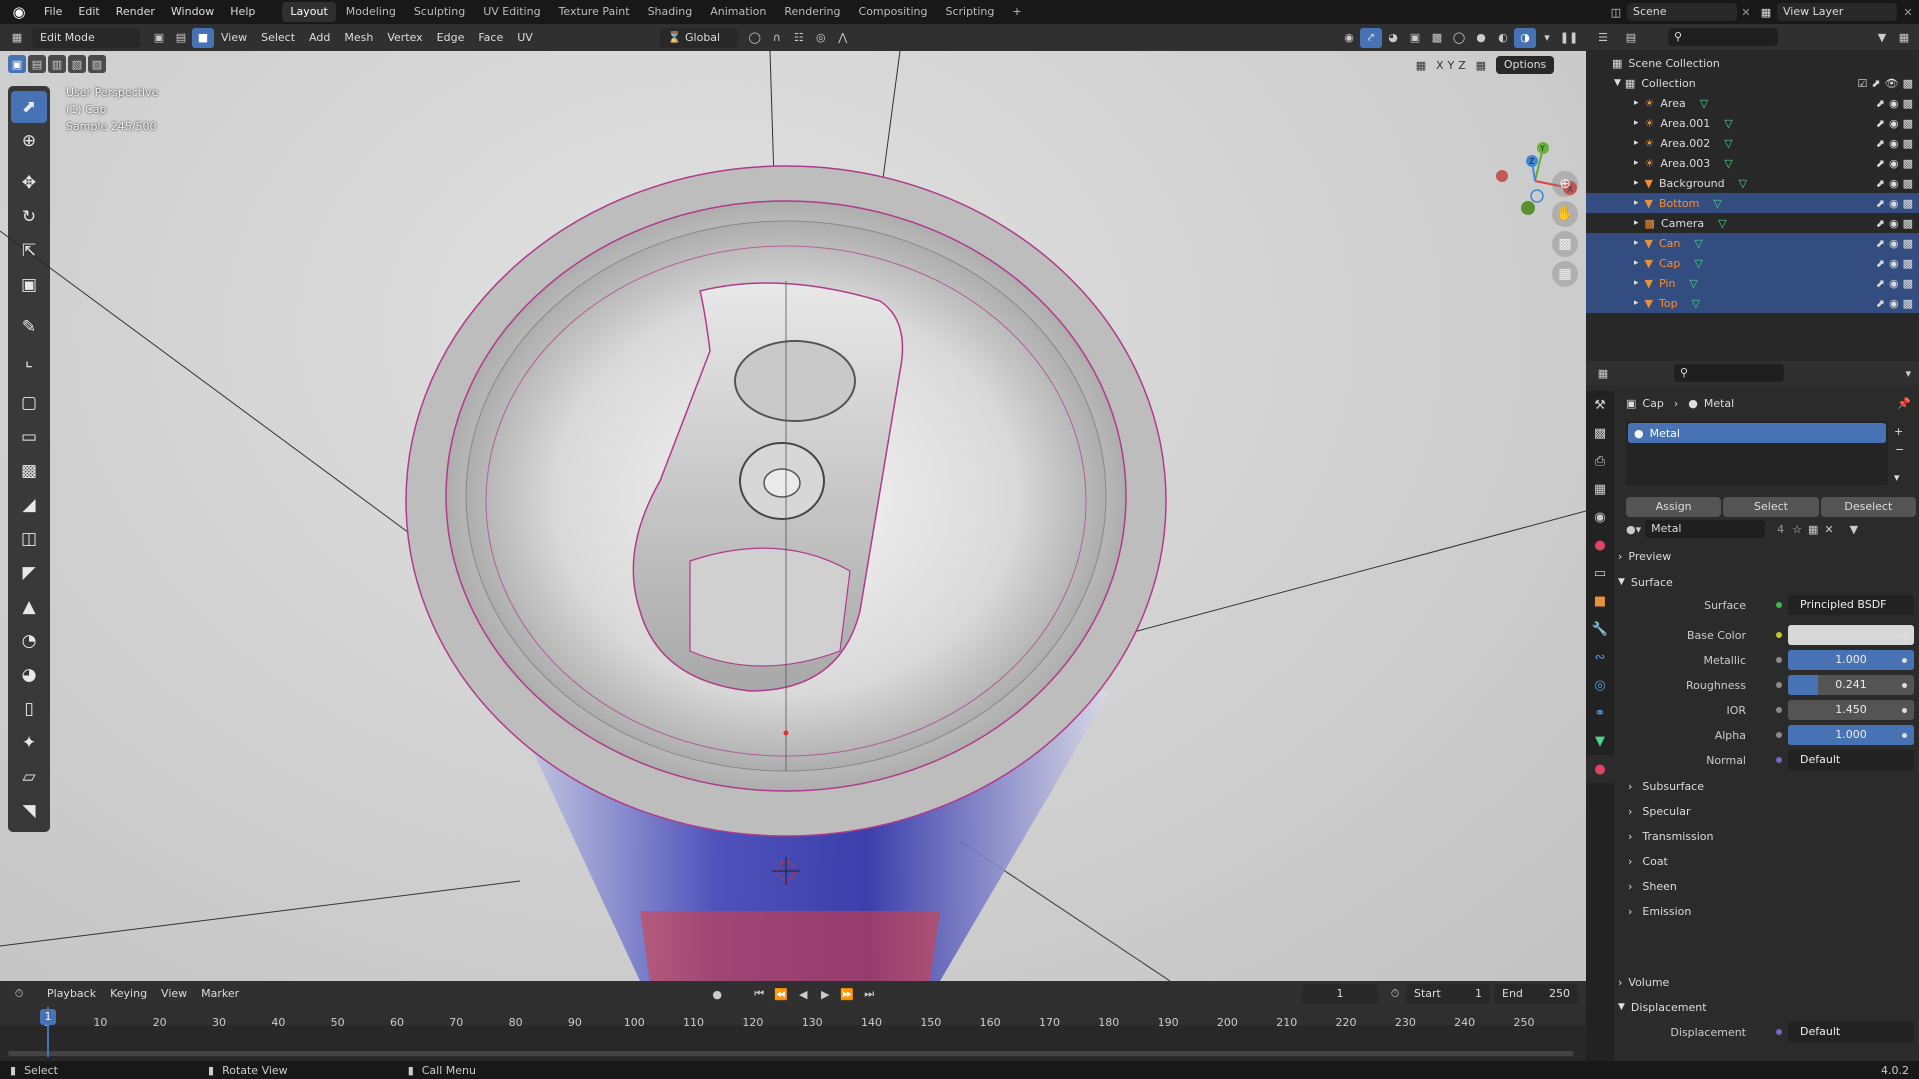 The image size is (1919, 1079). What do you see at coordinates (1525, 37) in the screenshot?
I see `rendered-shading-icon: ◑` at bounding box center [1525, 37].